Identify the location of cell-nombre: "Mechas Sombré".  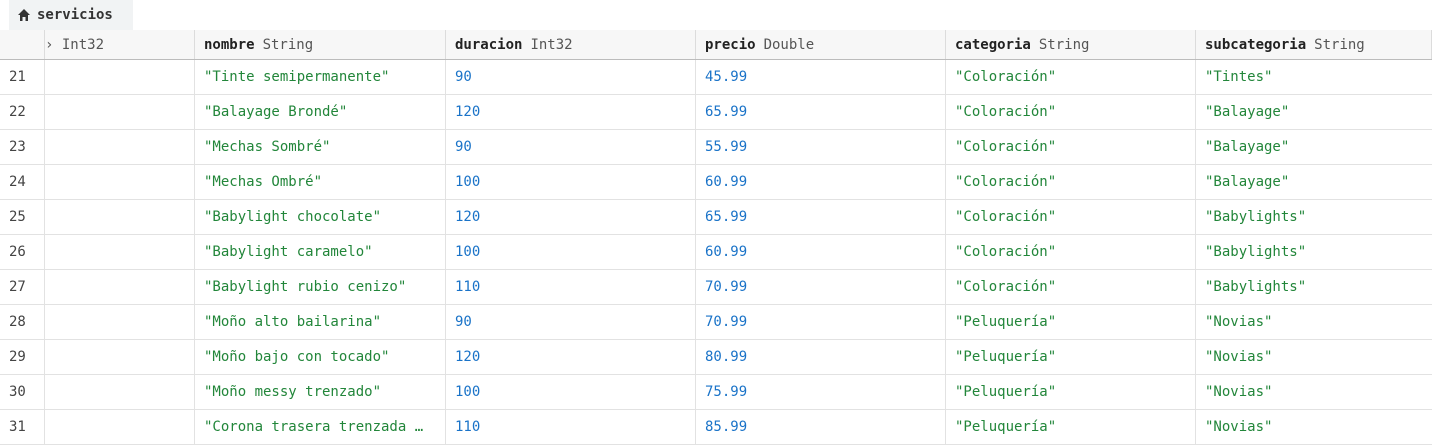
(320, 147).